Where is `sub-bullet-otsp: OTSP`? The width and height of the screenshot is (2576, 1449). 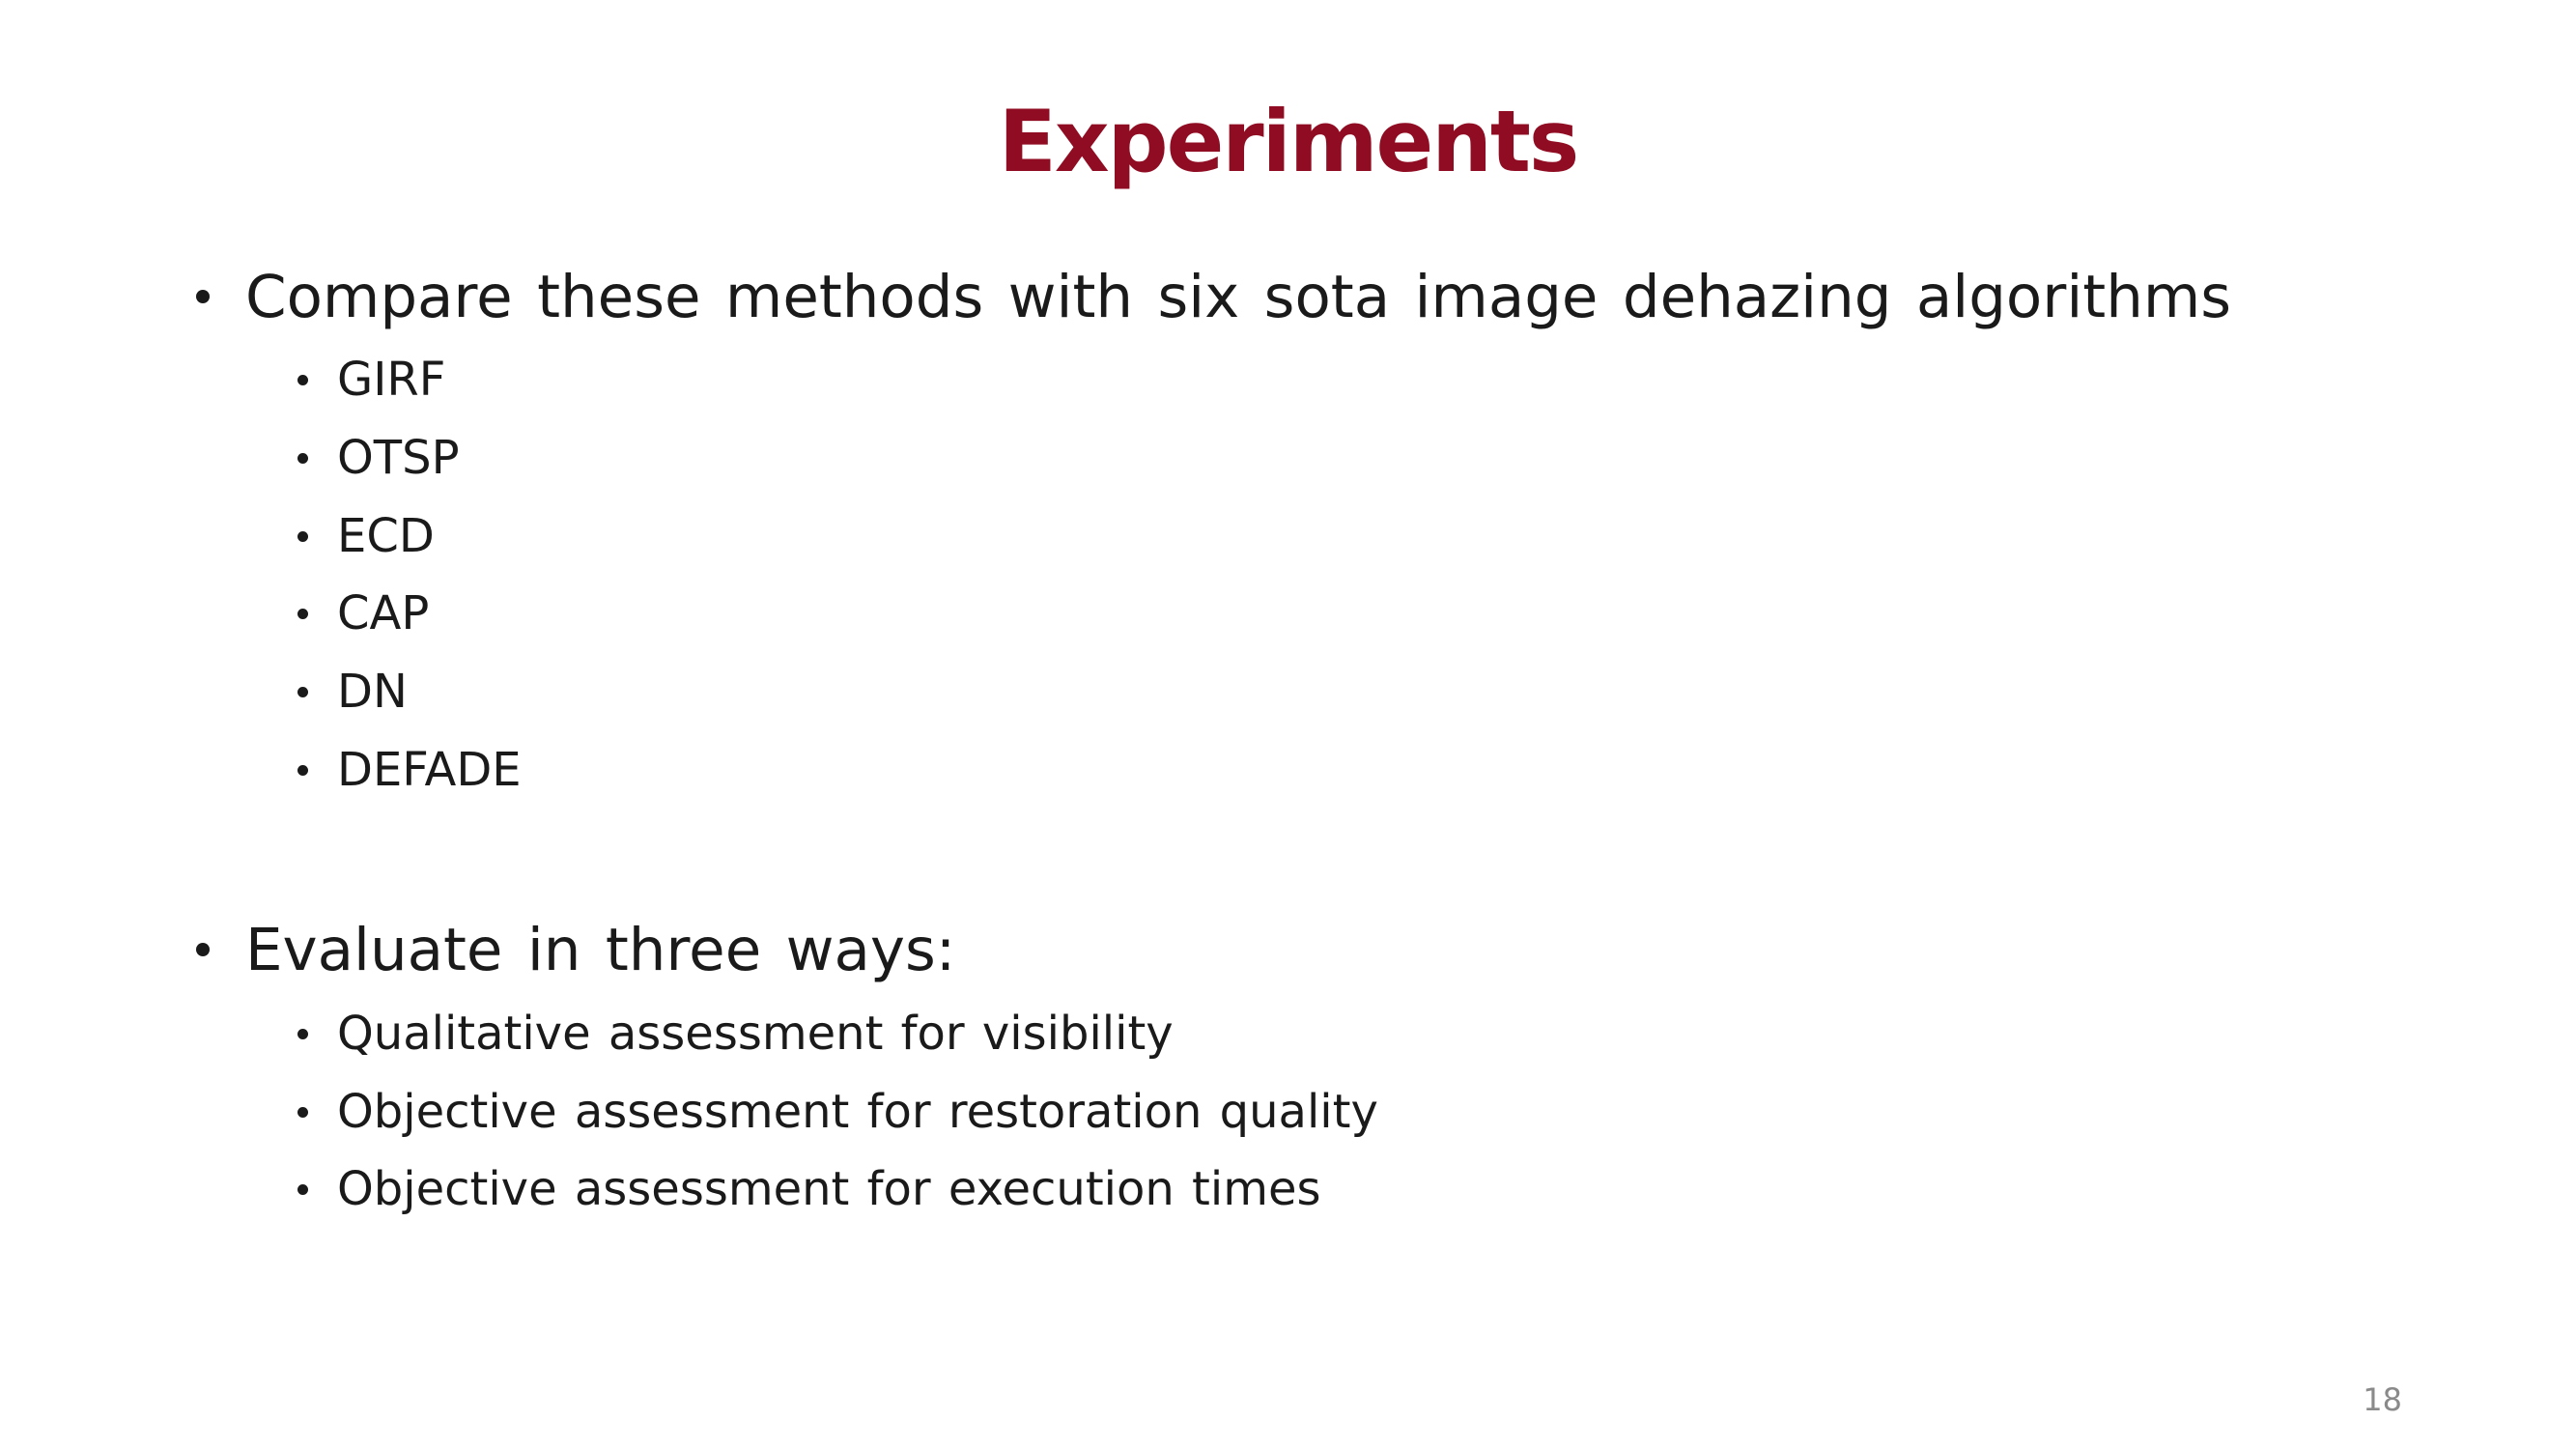 sub-bullet-otsp: OTSP is located at coordinates (378, 458).